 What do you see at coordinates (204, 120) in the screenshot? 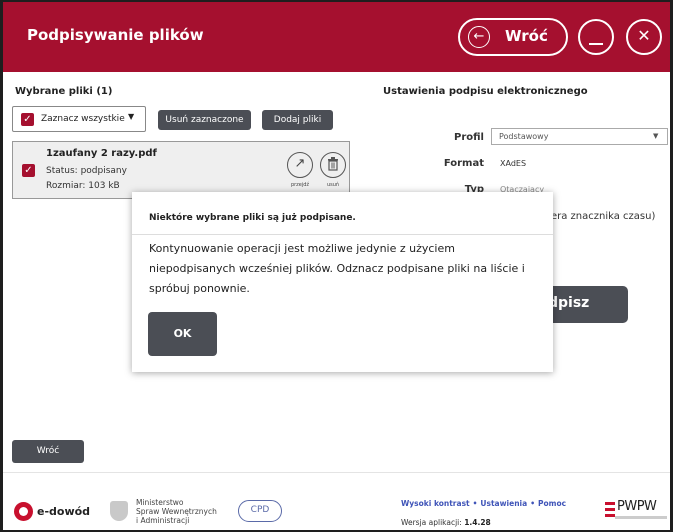
I see `remove-selected-button: Usuń zaznaczone` at bounding box center [204, 120].